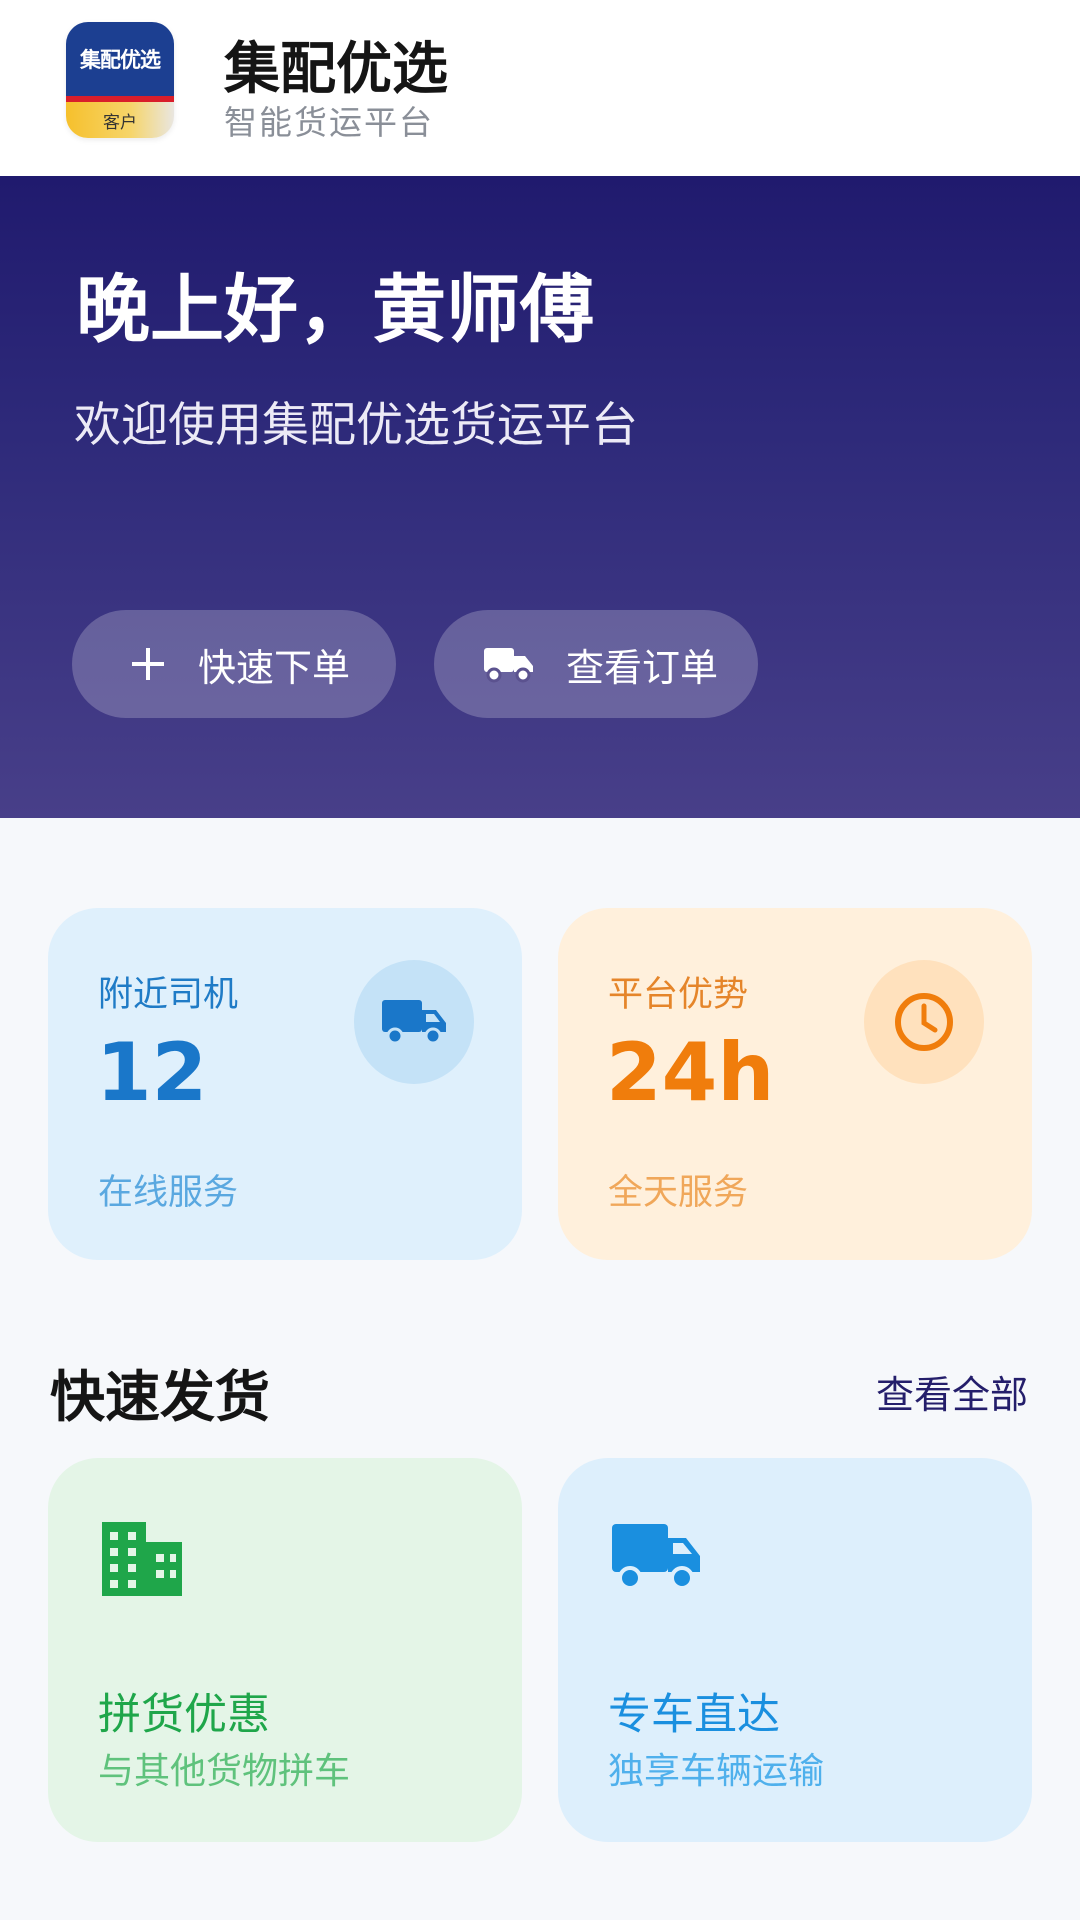 The width and height of the screenshot is (1080, 1920). I want to click on section-title: 快速发货, so click(160, 1397).